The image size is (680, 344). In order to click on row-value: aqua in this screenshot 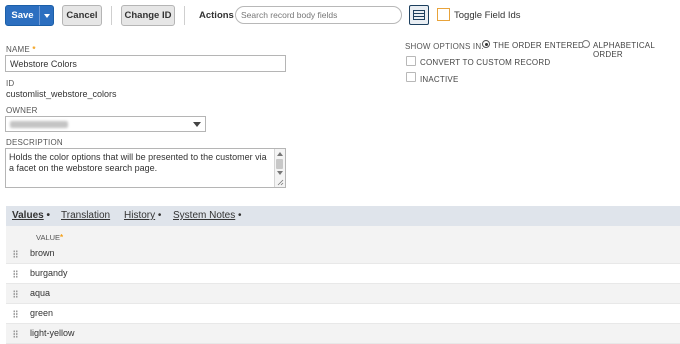, I will do `click(40, 293)`.